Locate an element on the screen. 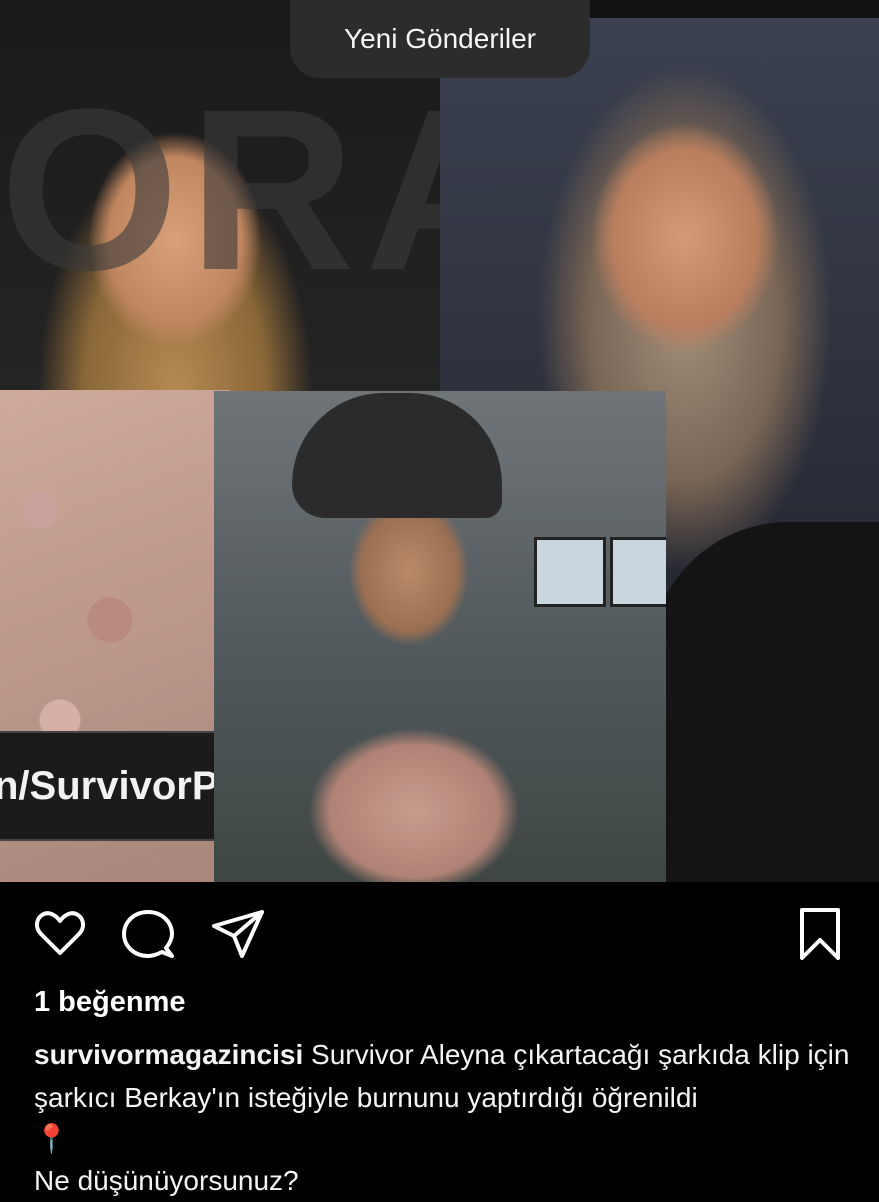 The height and width of the screenshot is (1202, 879). watermark-text: n/SurvivorPa is located at coordinates (107, 785).